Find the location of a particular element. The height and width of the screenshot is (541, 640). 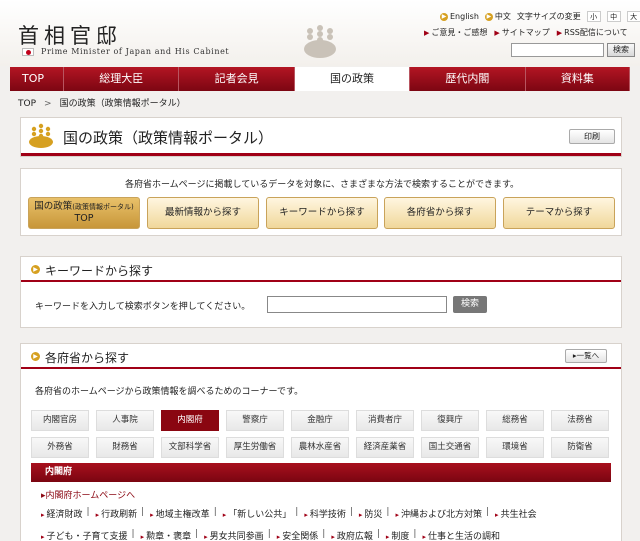

ministry-tab: 環境省 is located at coordinates (515, 447).